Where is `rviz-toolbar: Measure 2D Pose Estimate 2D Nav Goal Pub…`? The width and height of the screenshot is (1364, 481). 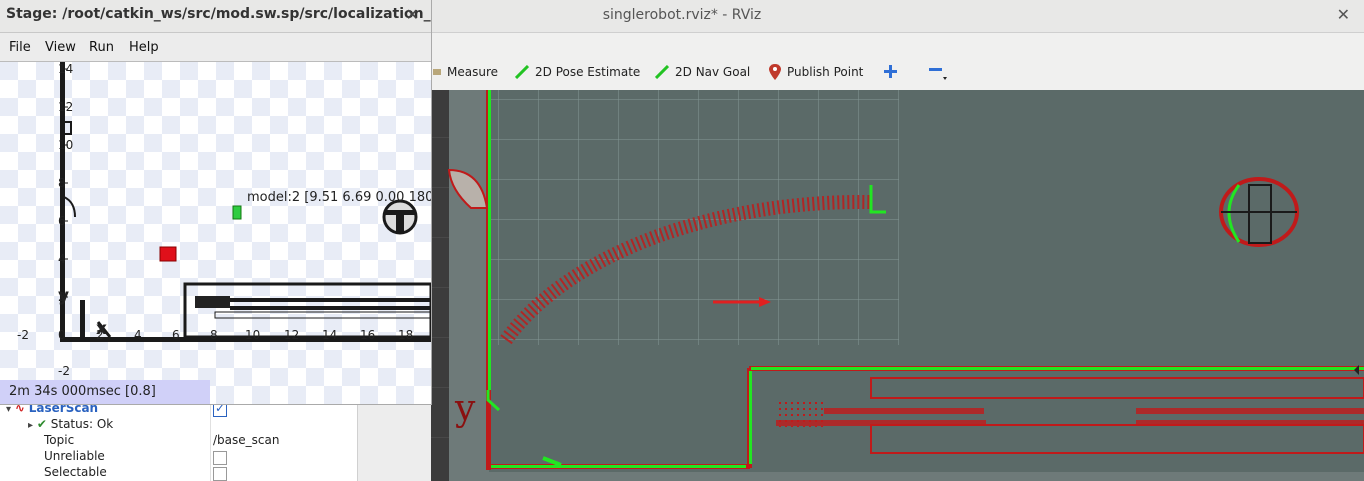
rviz-toolbar: Measure 2D Pose Estimate 2D Nav Goal Pub… is located at coordinates (897, 61).